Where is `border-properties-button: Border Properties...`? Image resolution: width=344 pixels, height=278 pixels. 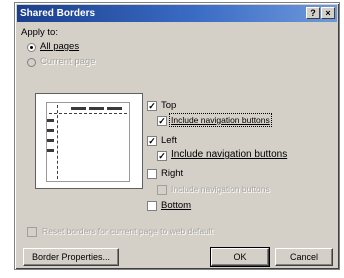 border-properties-button: Border Properties... is located at coordinates (71, 257).